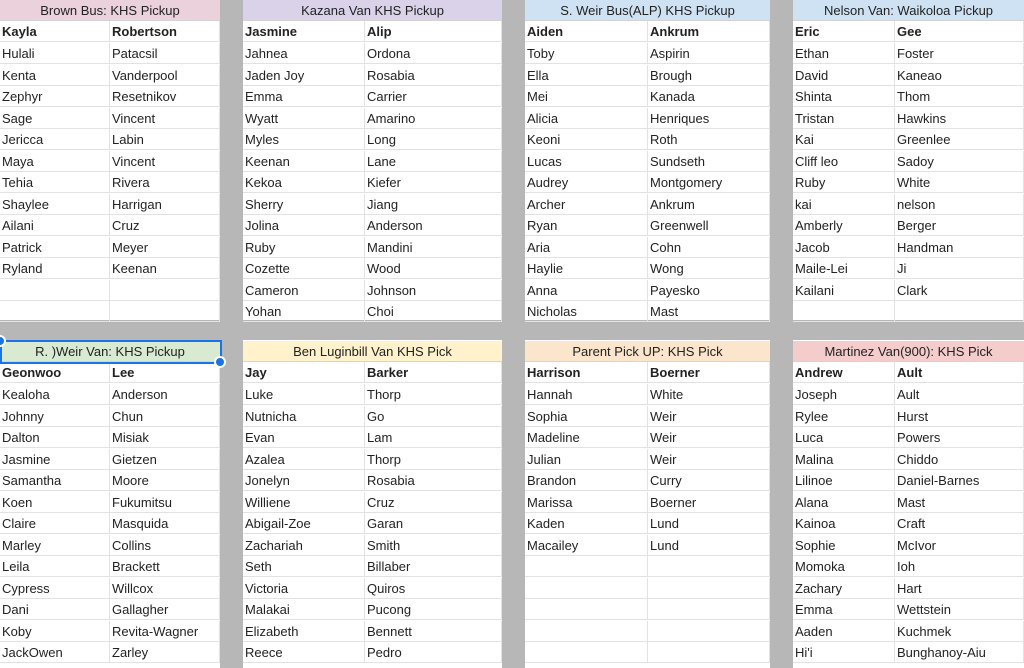 This screenshot has height=668, width=1024. What do you see at coordinates (304, 609) in the screenshot?
I see `first-name-cell: Malakai` at bounding box center [304, 609].